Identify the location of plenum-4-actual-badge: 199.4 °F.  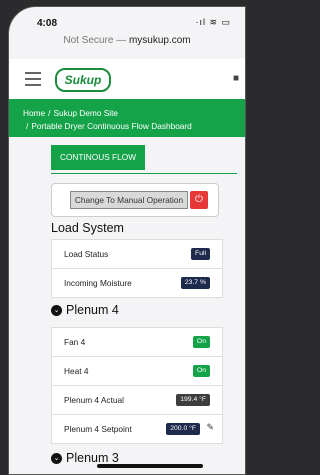
(193, 400).